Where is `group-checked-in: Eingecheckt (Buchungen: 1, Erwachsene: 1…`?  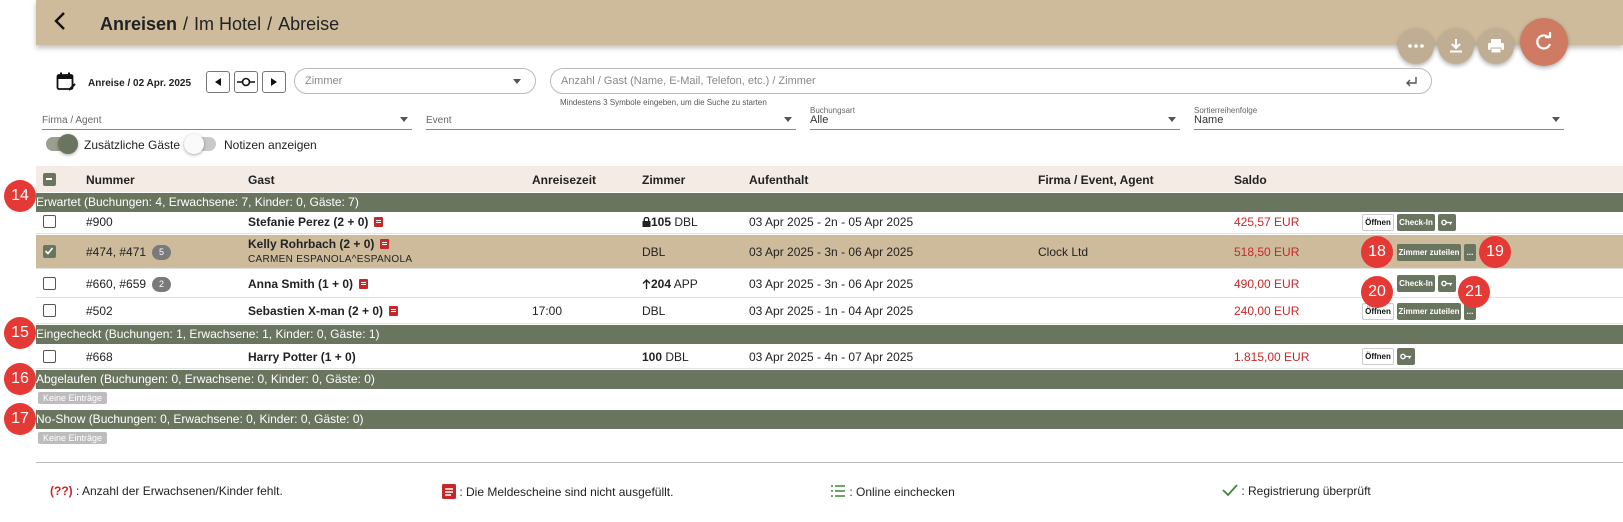
group-checked-in: Eingecheckt (Buchungen: 1, Erwachsene: 1… is located at coordinates (829, 334).